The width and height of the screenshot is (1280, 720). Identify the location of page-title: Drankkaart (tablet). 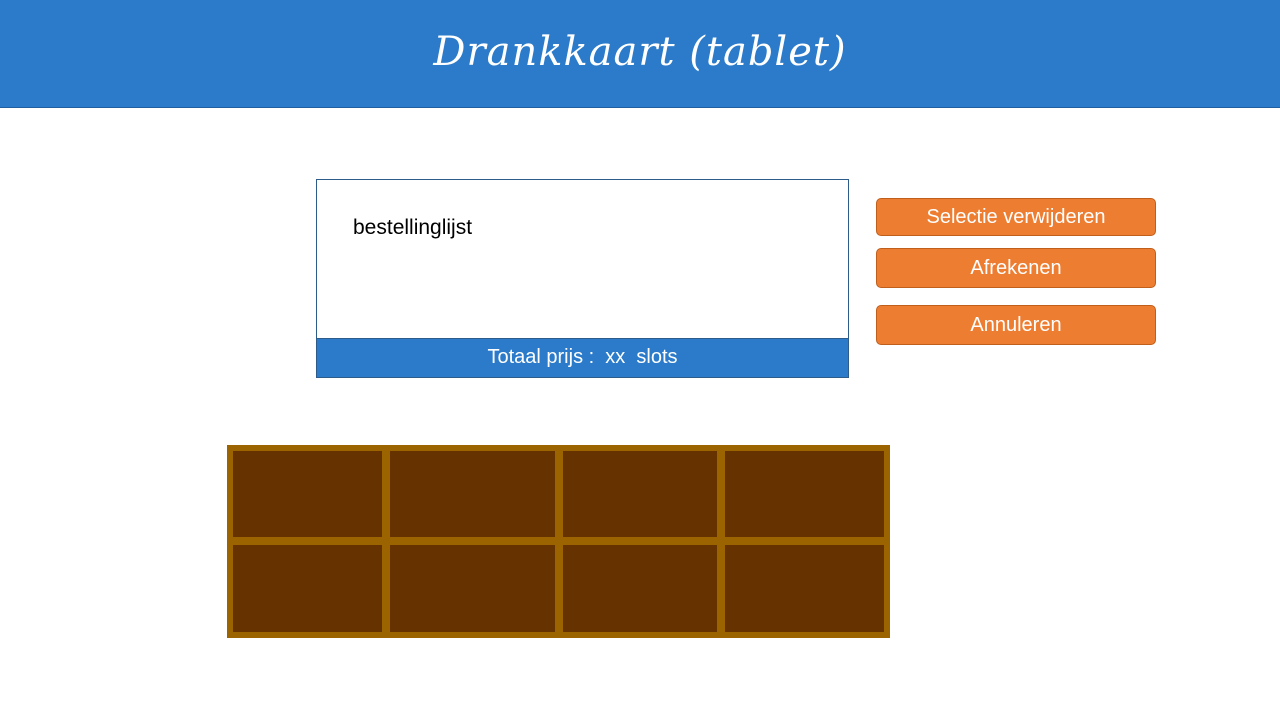
(640, 52).